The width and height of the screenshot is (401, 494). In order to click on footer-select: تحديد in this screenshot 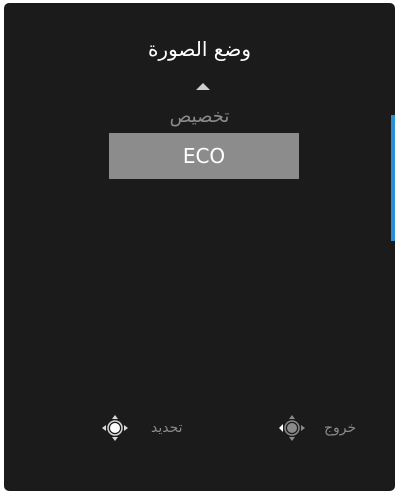, I will do `click(142, 428)`.